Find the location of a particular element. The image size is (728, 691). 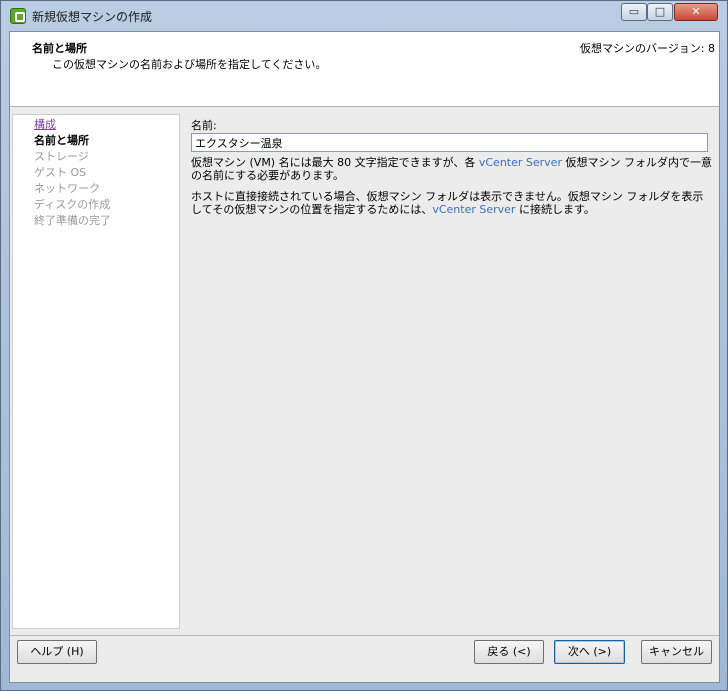

step-configuration: 構成 is located at coordinates (45, 124).